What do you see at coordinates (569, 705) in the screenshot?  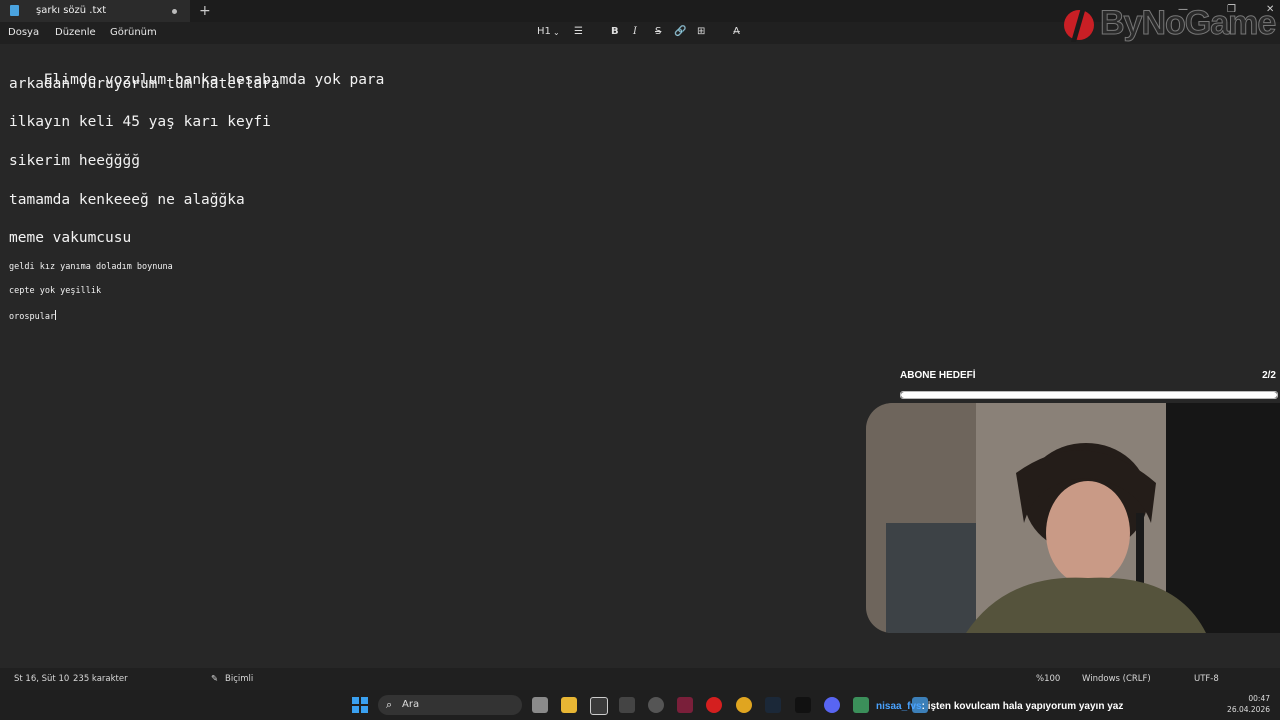 I see `file-explorer-icon` at bounding box center [569, 705].